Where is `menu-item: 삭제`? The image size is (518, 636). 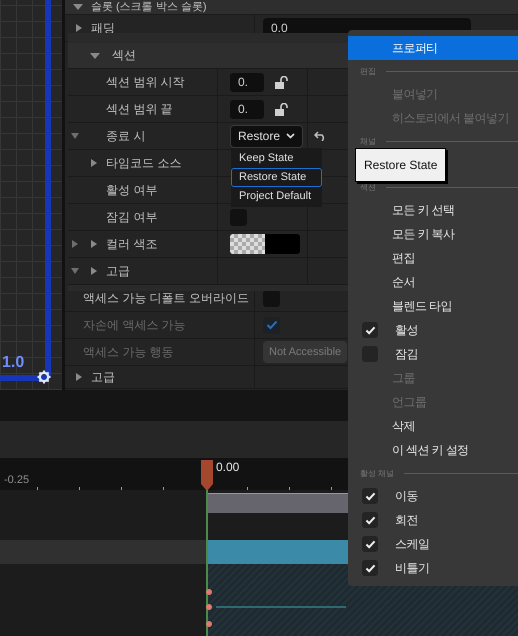 menu-item: 삭제 is located at coordinates (433, 426).